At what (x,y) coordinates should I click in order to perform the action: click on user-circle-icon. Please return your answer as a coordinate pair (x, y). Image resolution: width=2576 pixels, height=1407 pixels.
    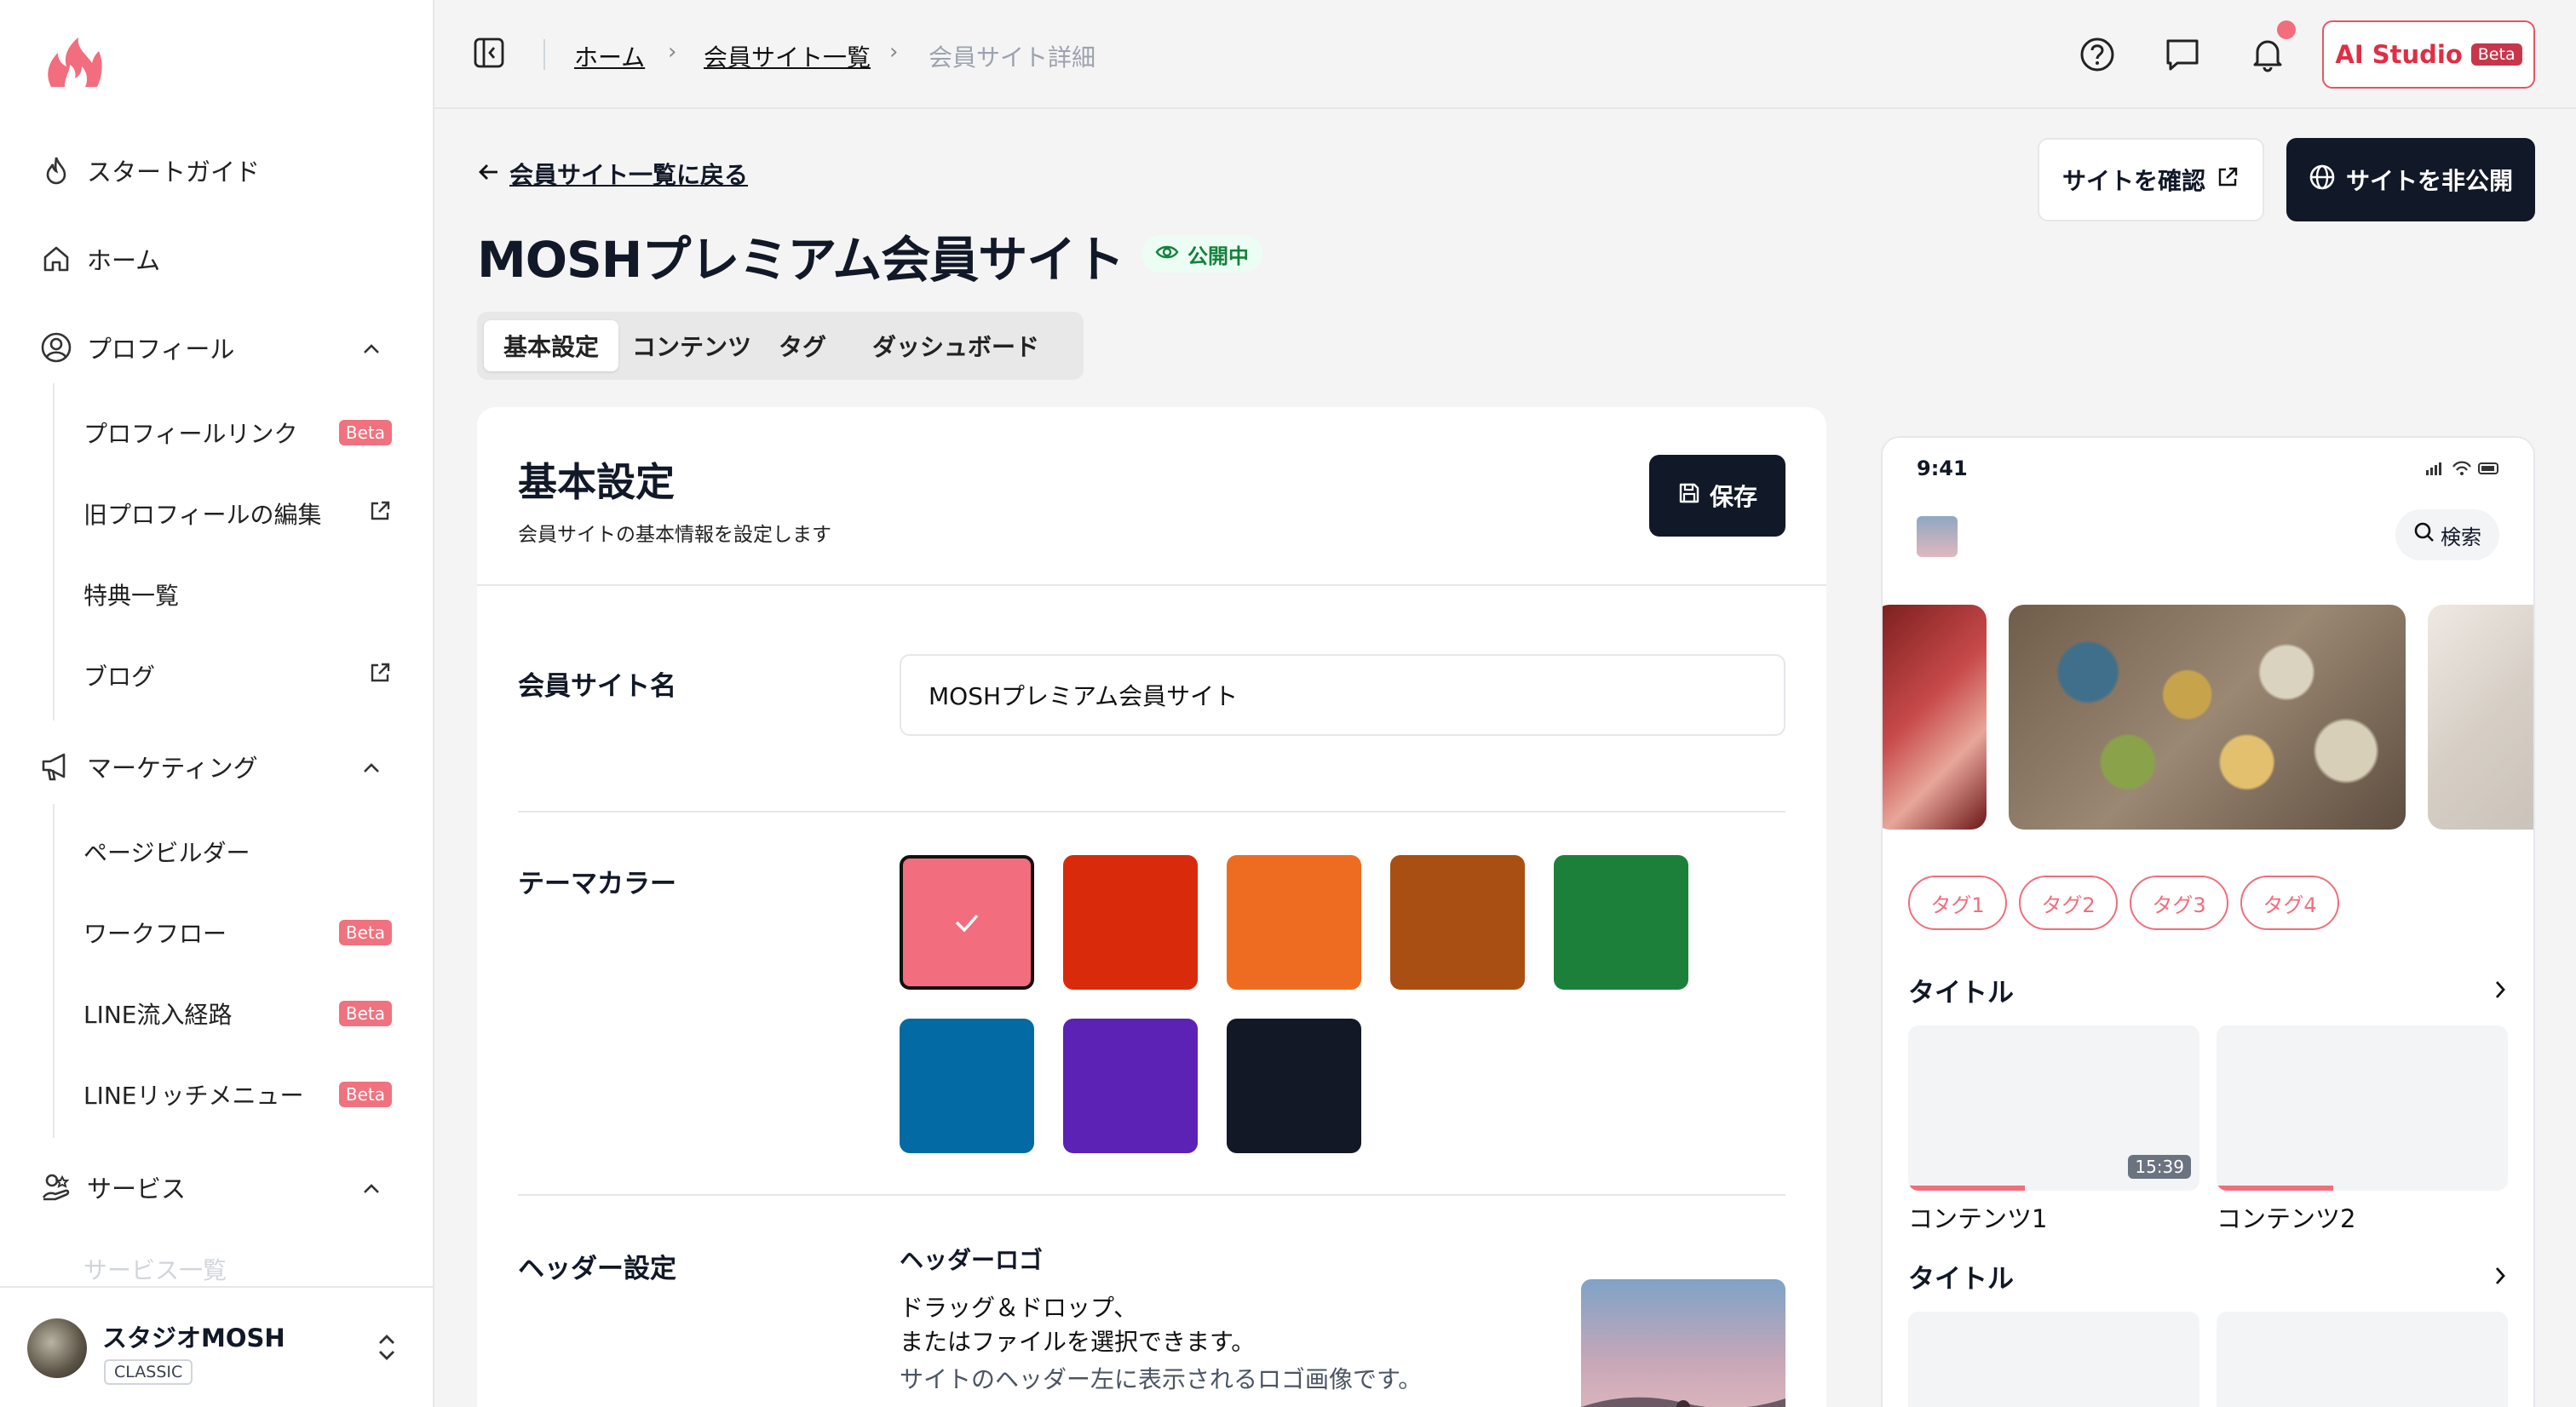
    Looking at the image, I should click on (56, 347).